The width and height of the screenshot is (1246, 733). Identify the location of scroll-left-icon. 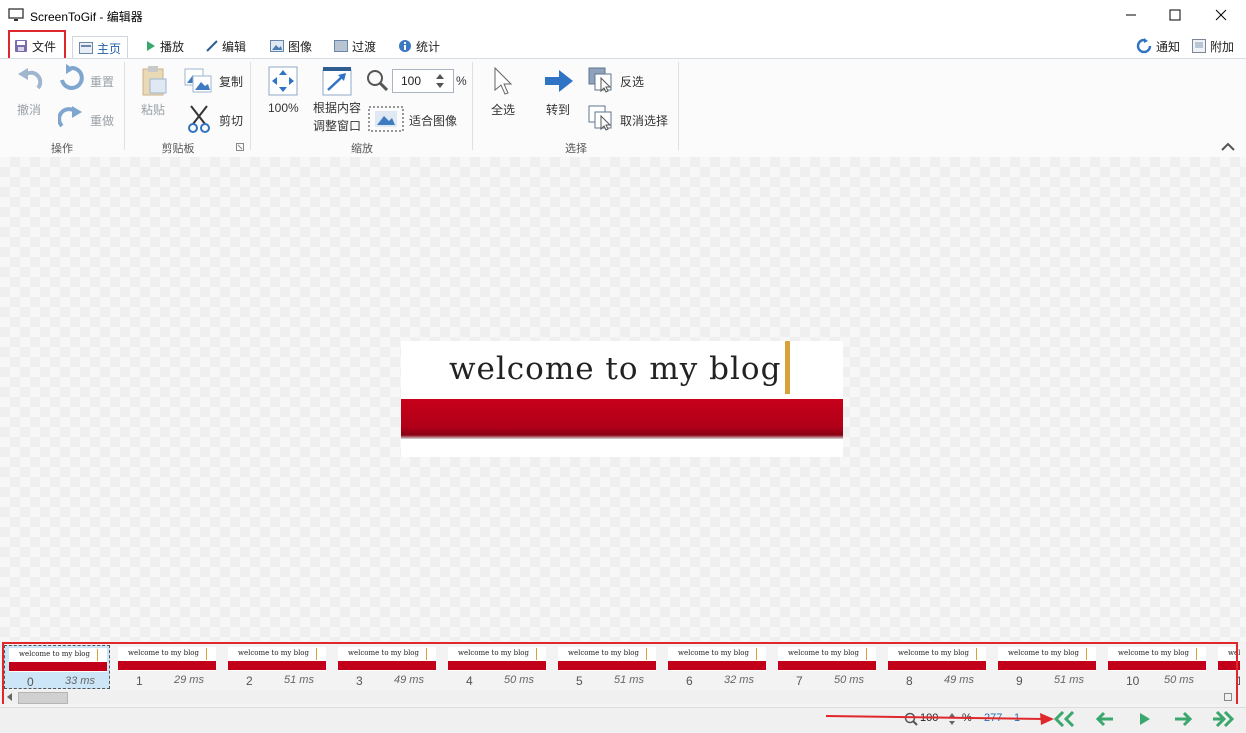
(10, 697).